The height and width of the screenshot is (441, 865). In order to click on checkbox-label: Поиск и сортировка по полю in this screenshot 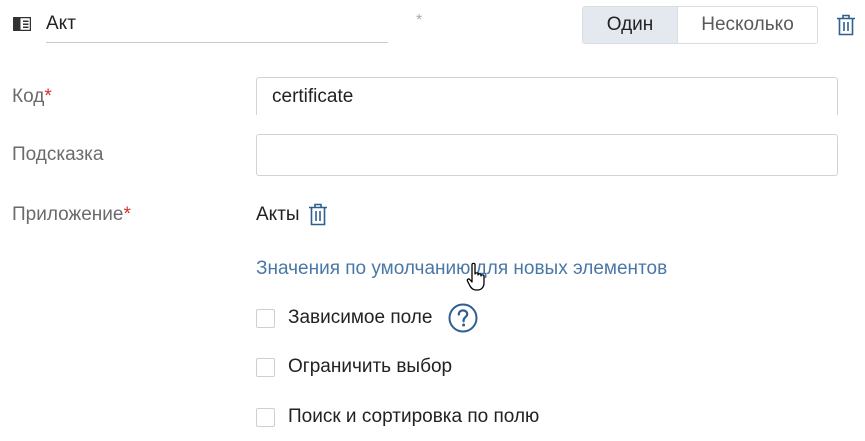, I will do `click(414, 416)`.